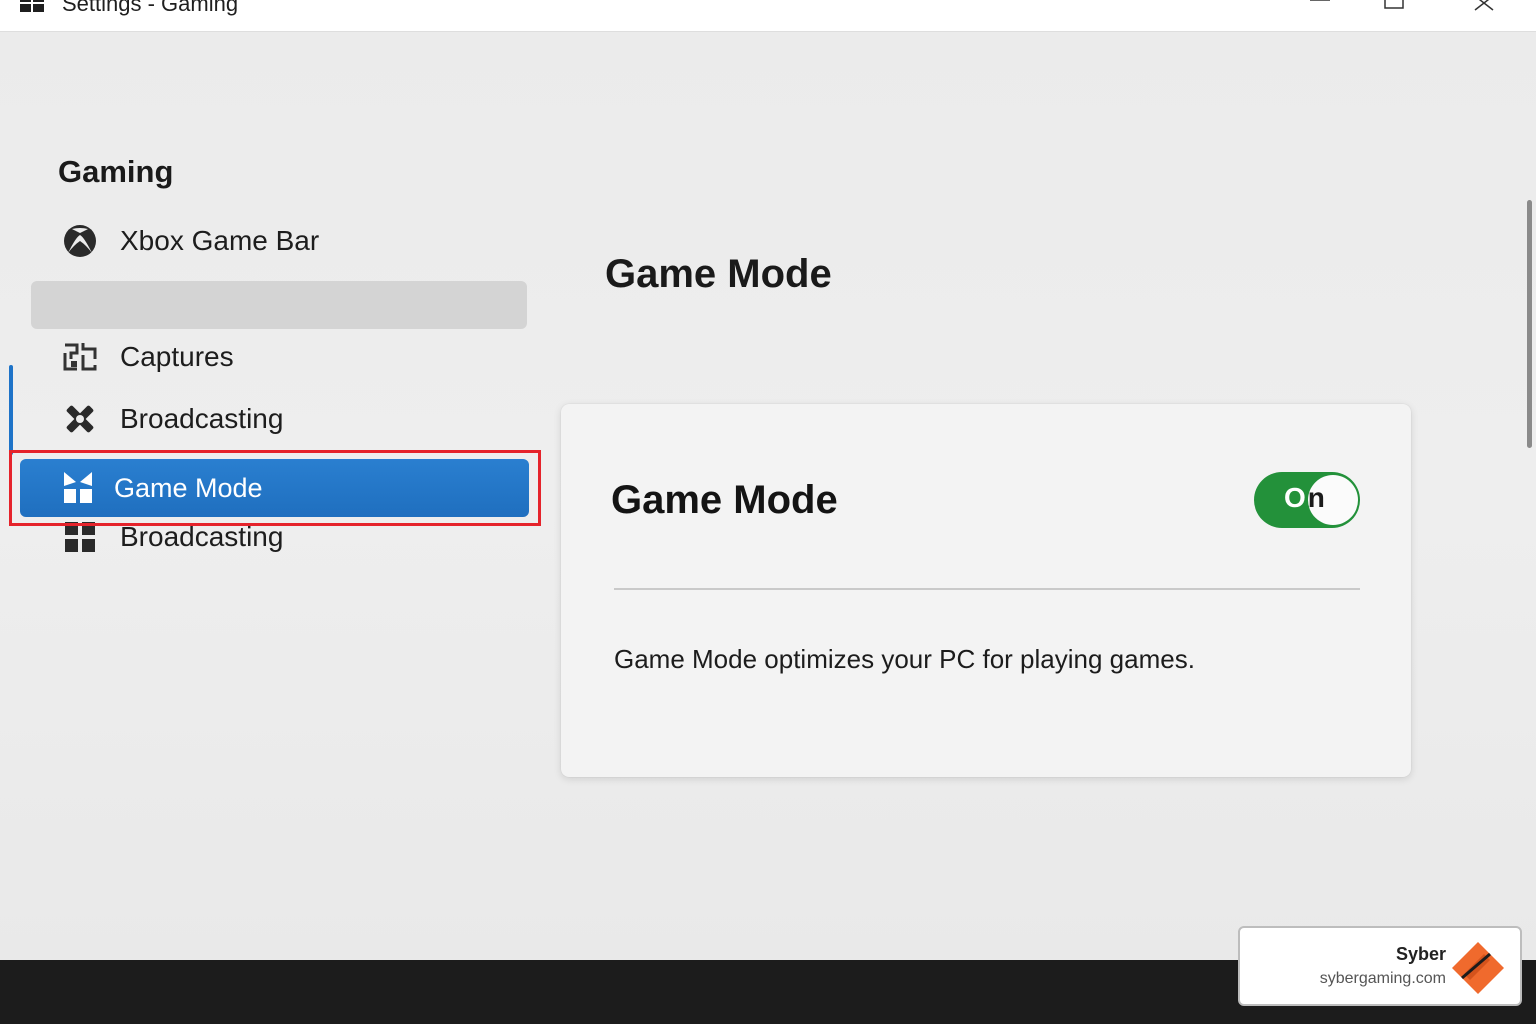 This screenshot has height=1024, width=1536. I want to click on toggle-state-label: On, so click(1314, 498).